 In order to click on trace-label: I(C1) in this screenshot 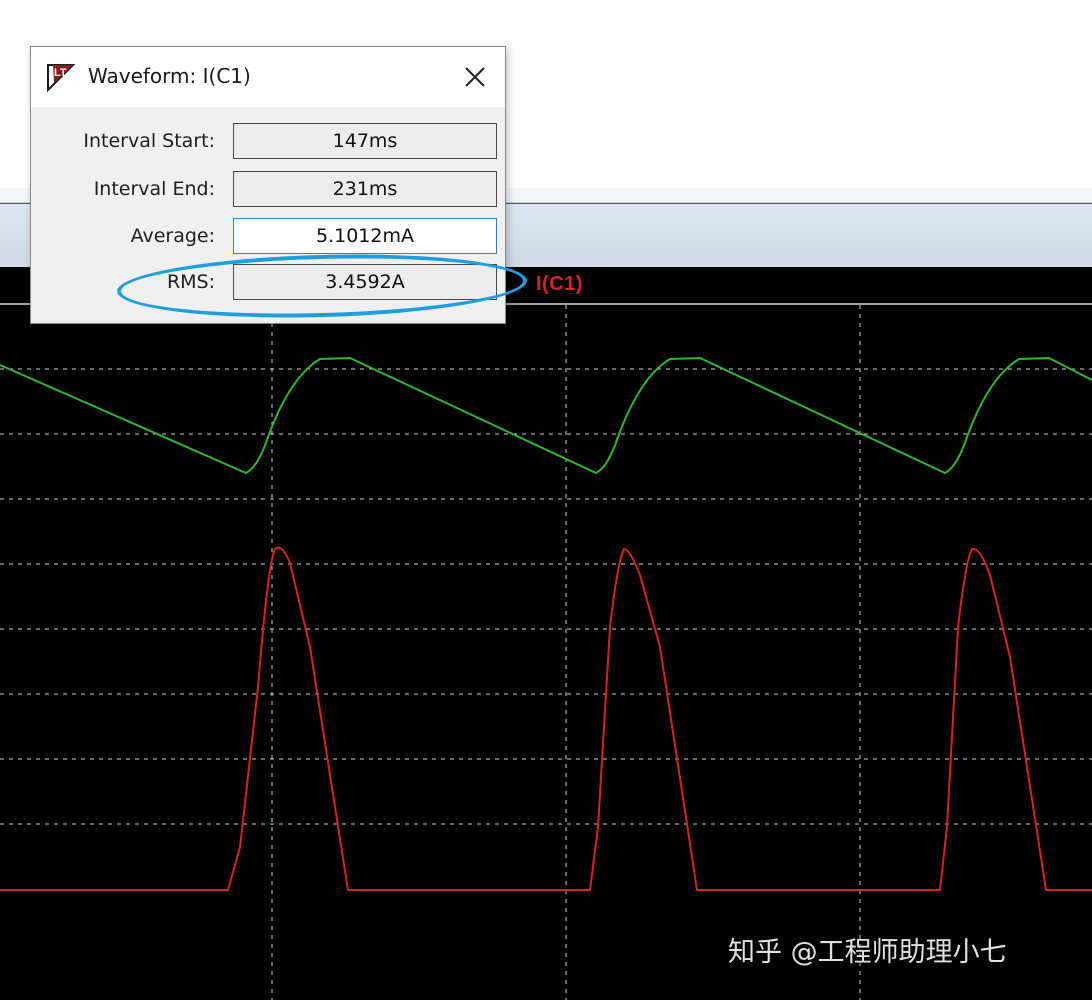, I will do `click(559, 284)`.